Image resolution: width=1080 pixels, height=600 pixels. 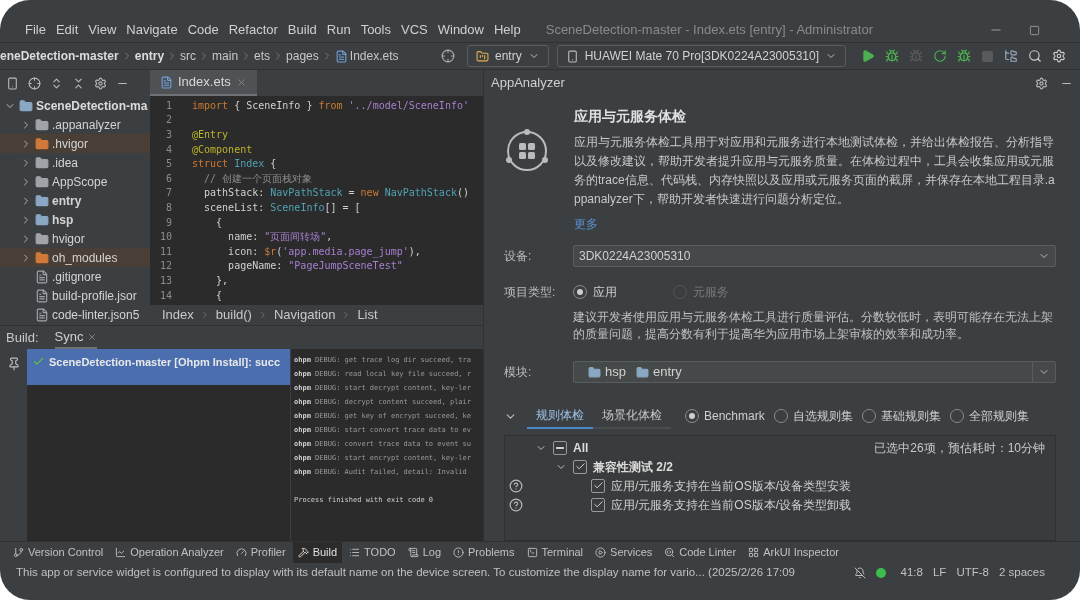 I want to click on window-title: SceneDetection-master - Index.ets [entry] - Administrator, so click(x=709, y=30).